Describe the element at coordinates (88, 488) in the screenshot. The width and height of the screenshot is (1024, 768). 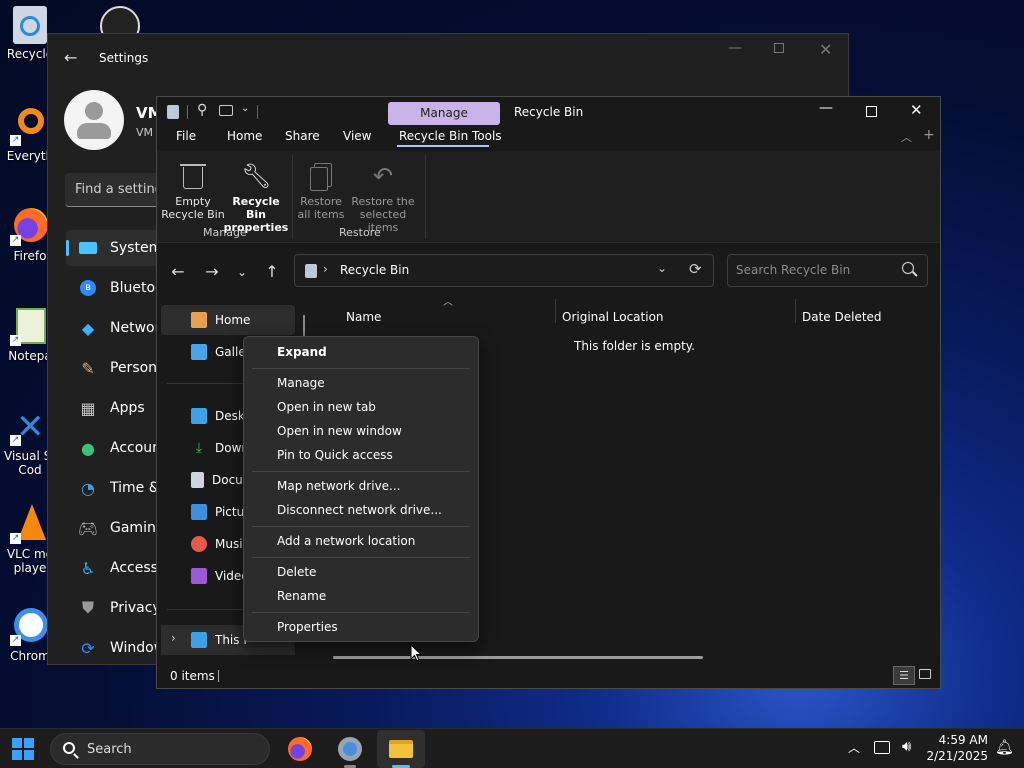
I see `time-language-icon: ◔` at that location.